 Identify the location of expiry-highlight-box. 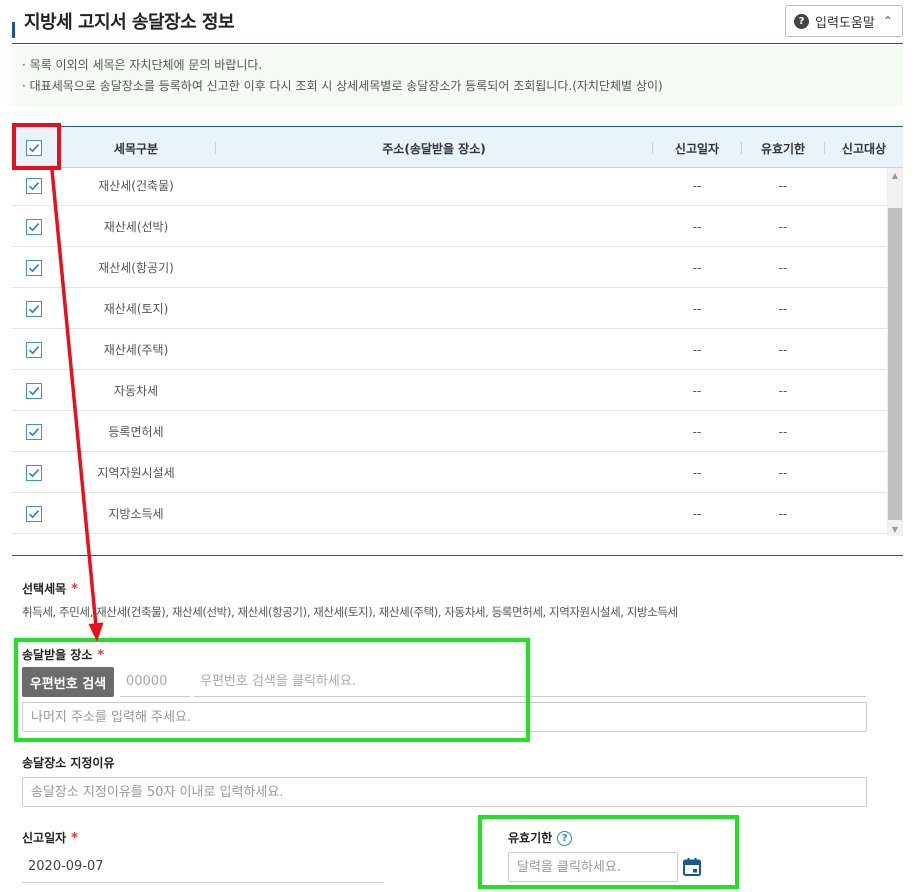
(608, 852).